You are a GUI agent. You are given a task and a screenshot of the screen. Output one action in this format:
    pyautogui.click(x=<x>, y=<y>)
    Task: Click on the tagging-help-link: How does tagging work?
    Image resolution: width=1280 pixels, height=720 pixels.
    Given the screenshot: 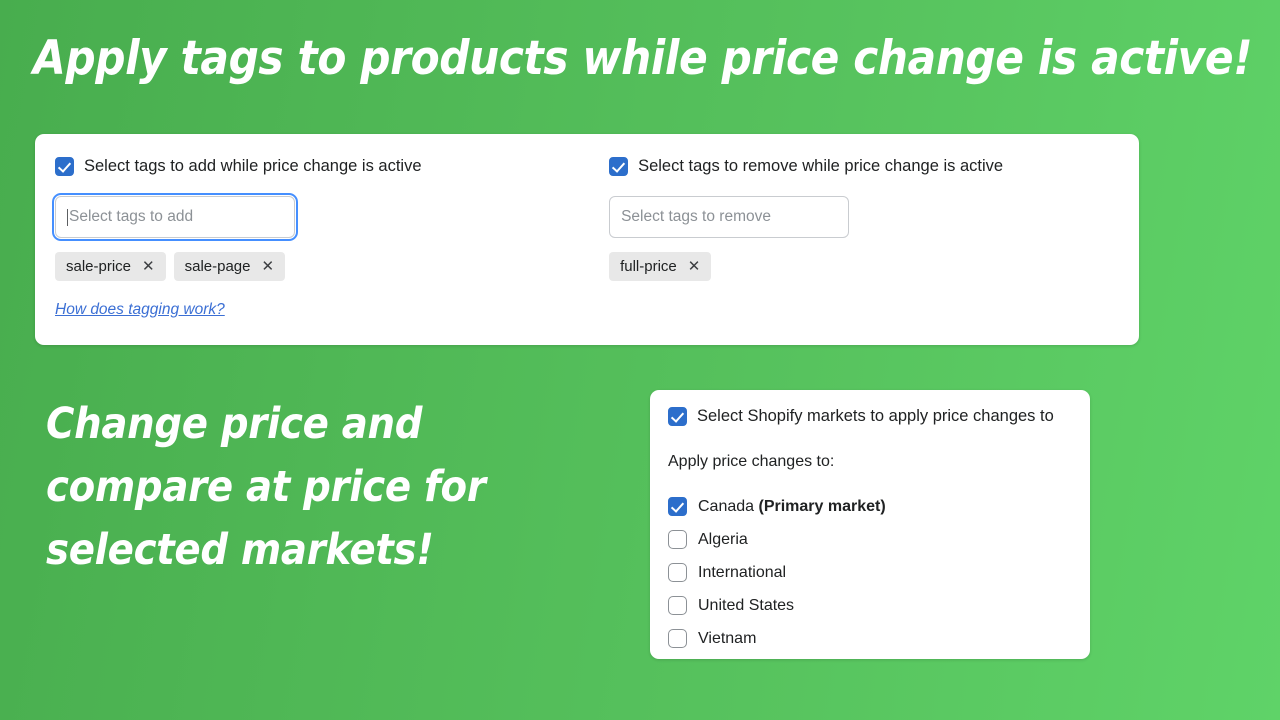 What is the action you would take?
    pyautogui.click(x=140, y=310)
    